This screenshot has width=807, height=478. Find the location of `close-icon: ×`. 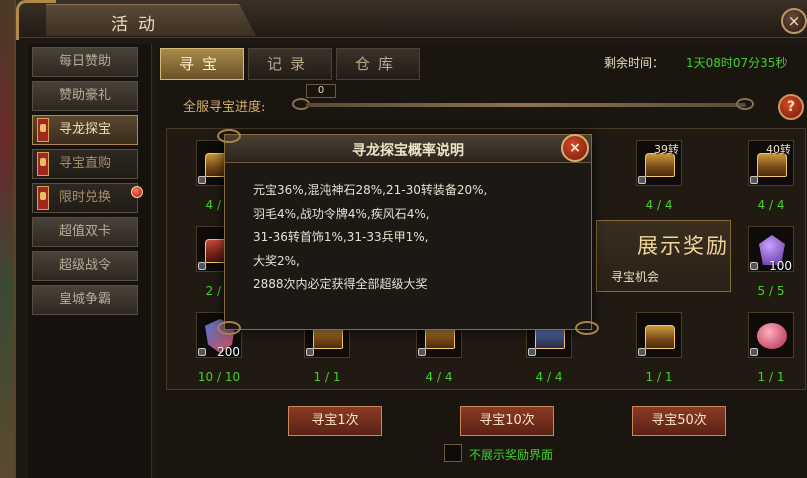

close-icon: × is located at coordinates (794, 21).